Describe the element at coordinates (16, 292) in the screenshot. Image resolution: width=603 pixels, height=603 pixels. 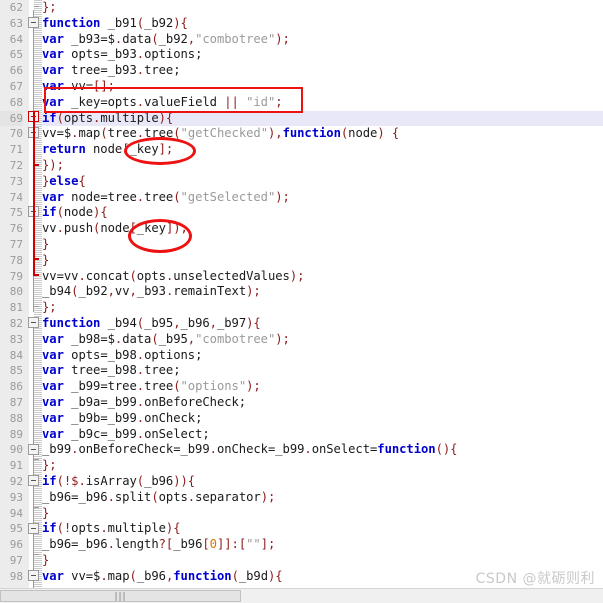
I see `line-number: 80` at that location.